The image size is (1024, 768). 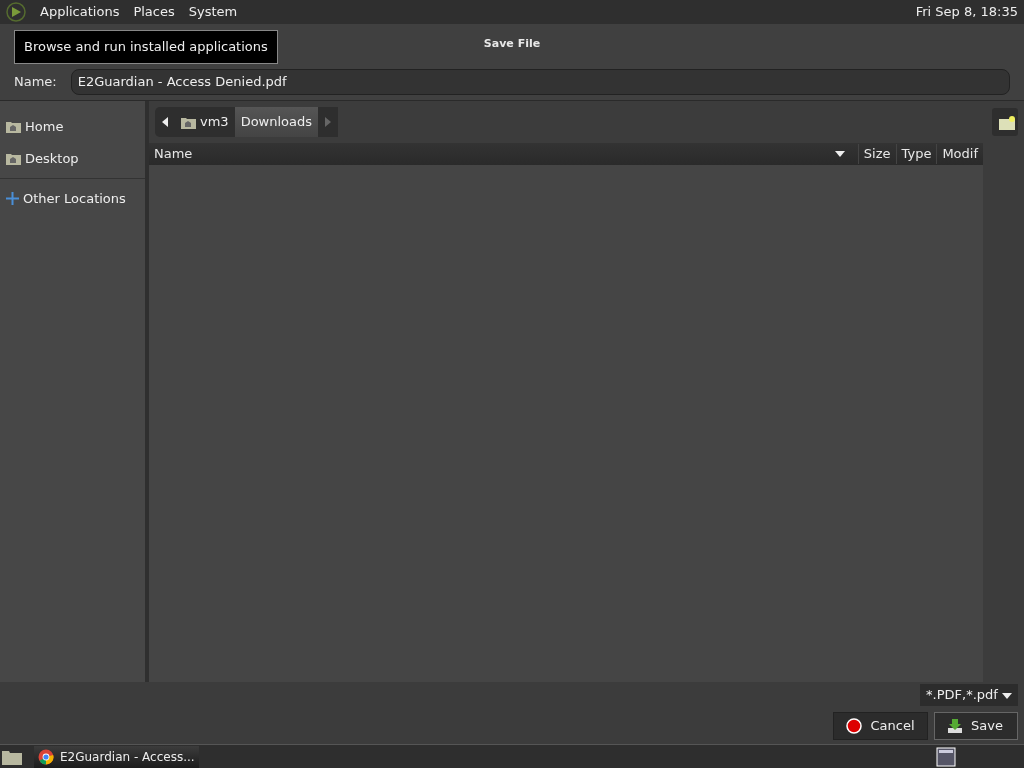 I want to click on sidebar-item: Desktop, so click(x=72, y=158).